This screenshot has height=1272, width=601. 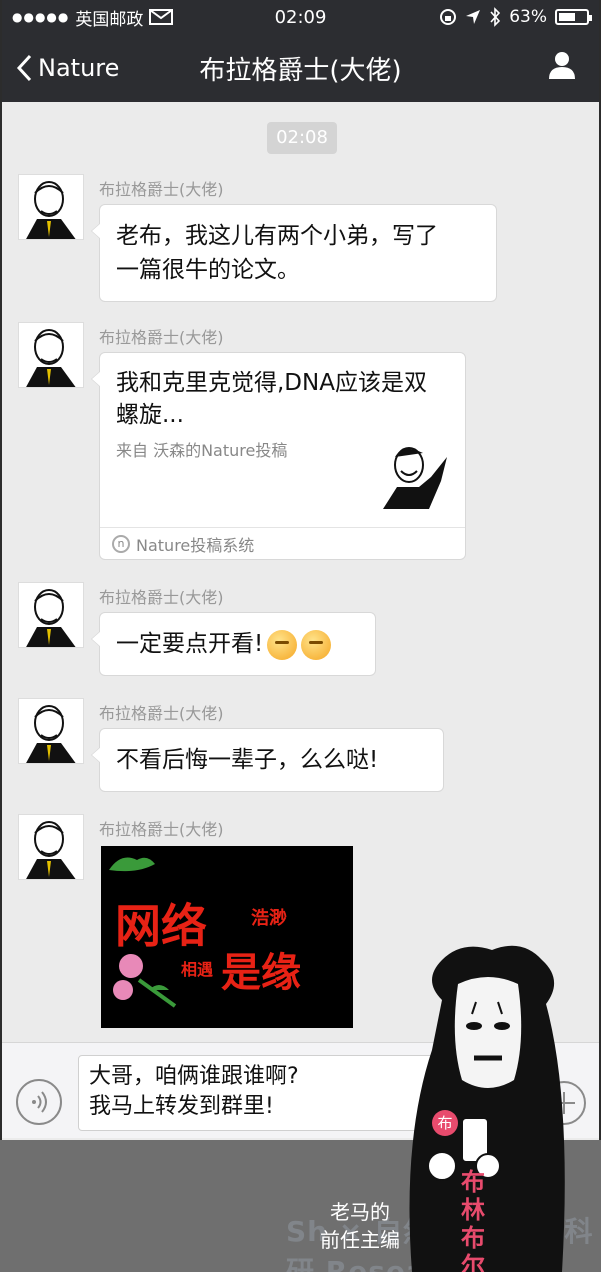 I want to click on cartoon-thumbnail, so click(x=415, y=478).